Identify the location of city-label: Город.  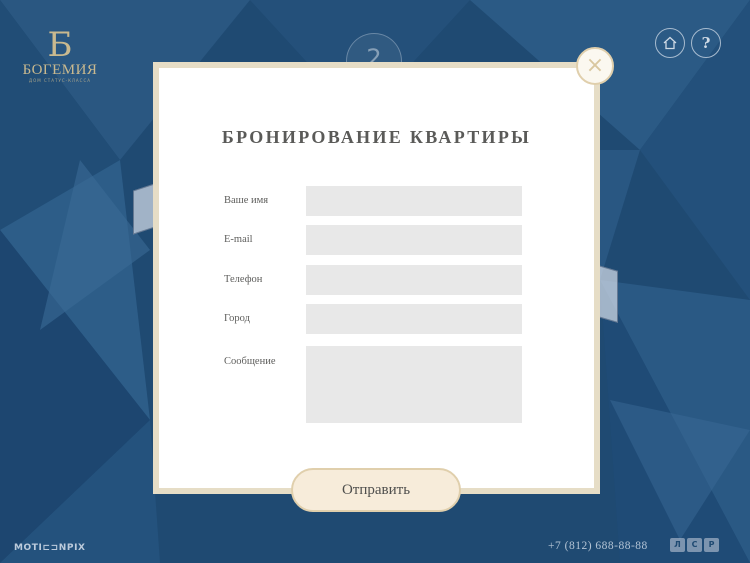
(237, 318).